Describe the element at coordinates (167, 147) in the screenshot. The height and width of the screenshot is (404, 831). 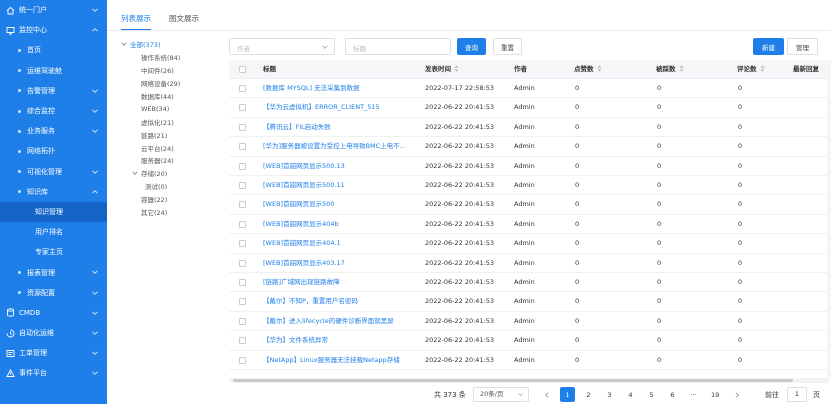
I see `tree-node: 云平台(24)` at that location.